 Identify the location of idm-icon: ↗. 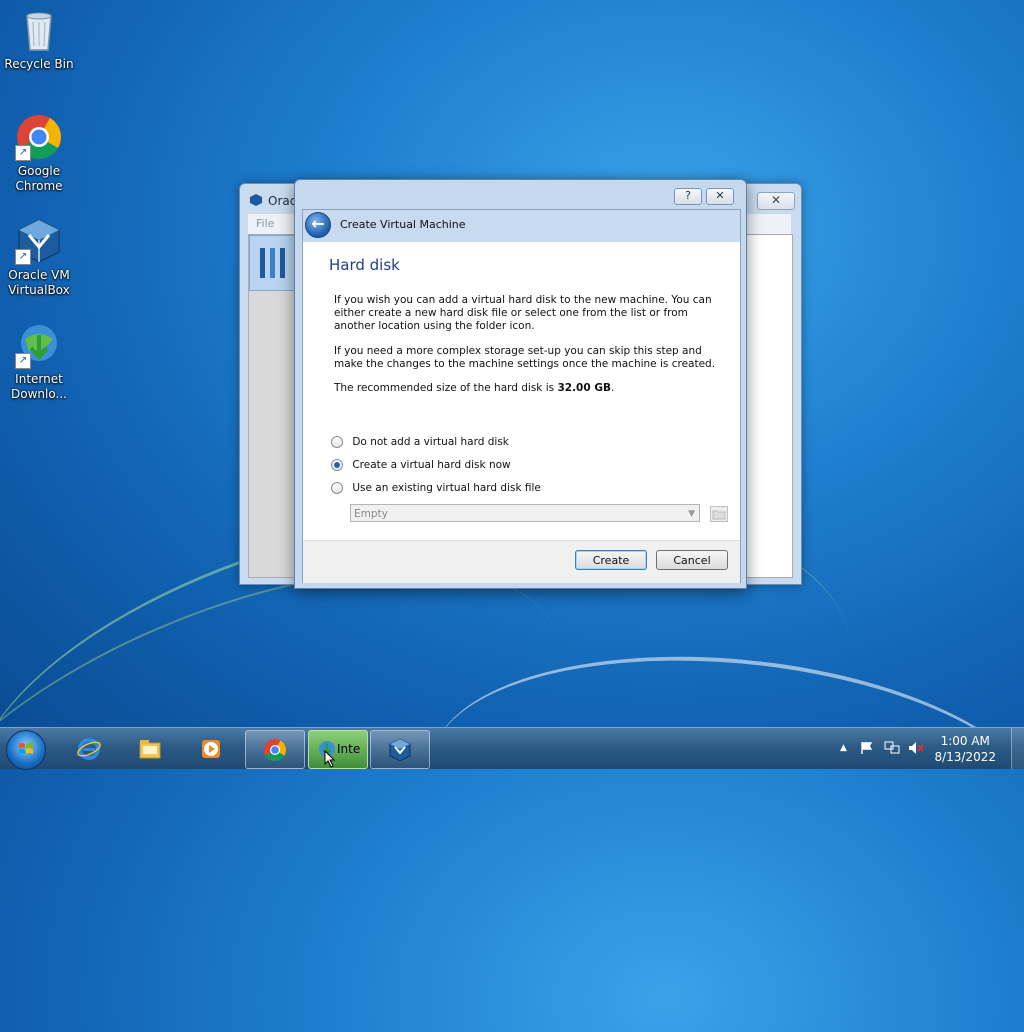
(39, 345).